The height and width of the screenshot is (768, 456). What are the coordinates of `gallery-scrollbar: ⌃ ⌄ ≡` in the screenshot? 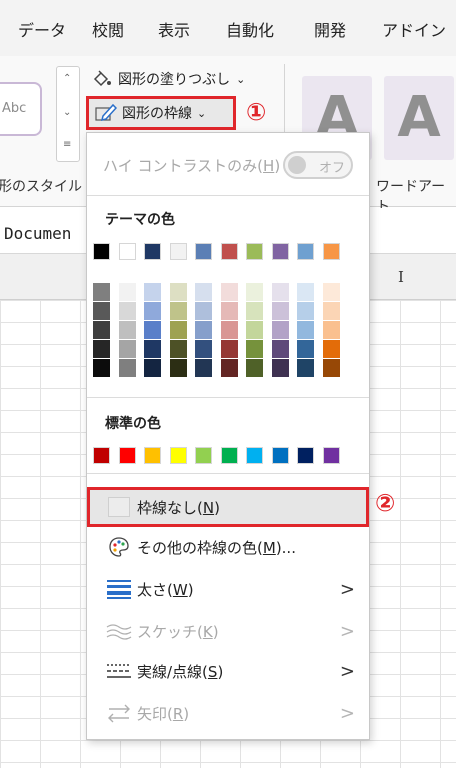 It's located at (68, 114).